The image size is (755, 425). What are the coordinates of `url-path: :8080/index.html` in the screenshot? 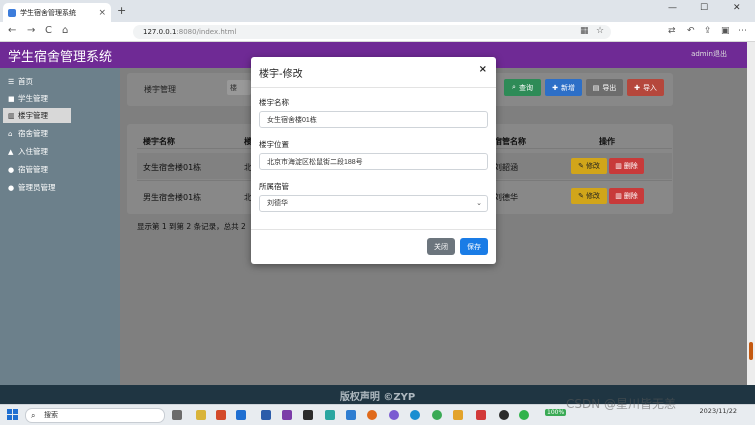 It's located at (206, 32).